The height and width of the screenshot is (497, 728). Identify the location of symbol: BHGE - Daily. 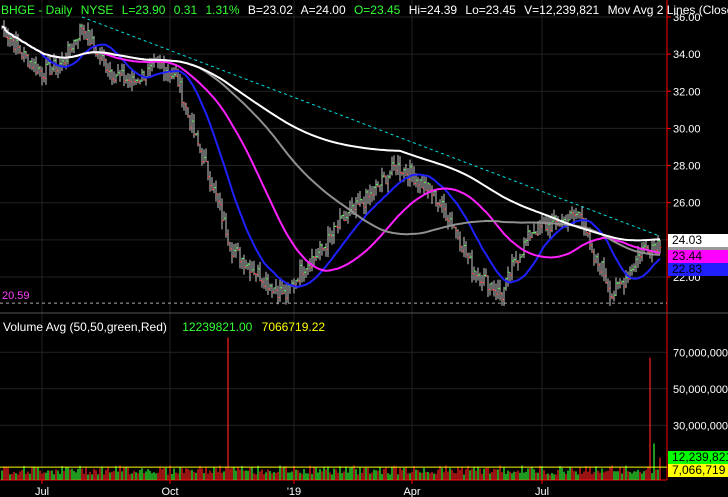
(37, 10).